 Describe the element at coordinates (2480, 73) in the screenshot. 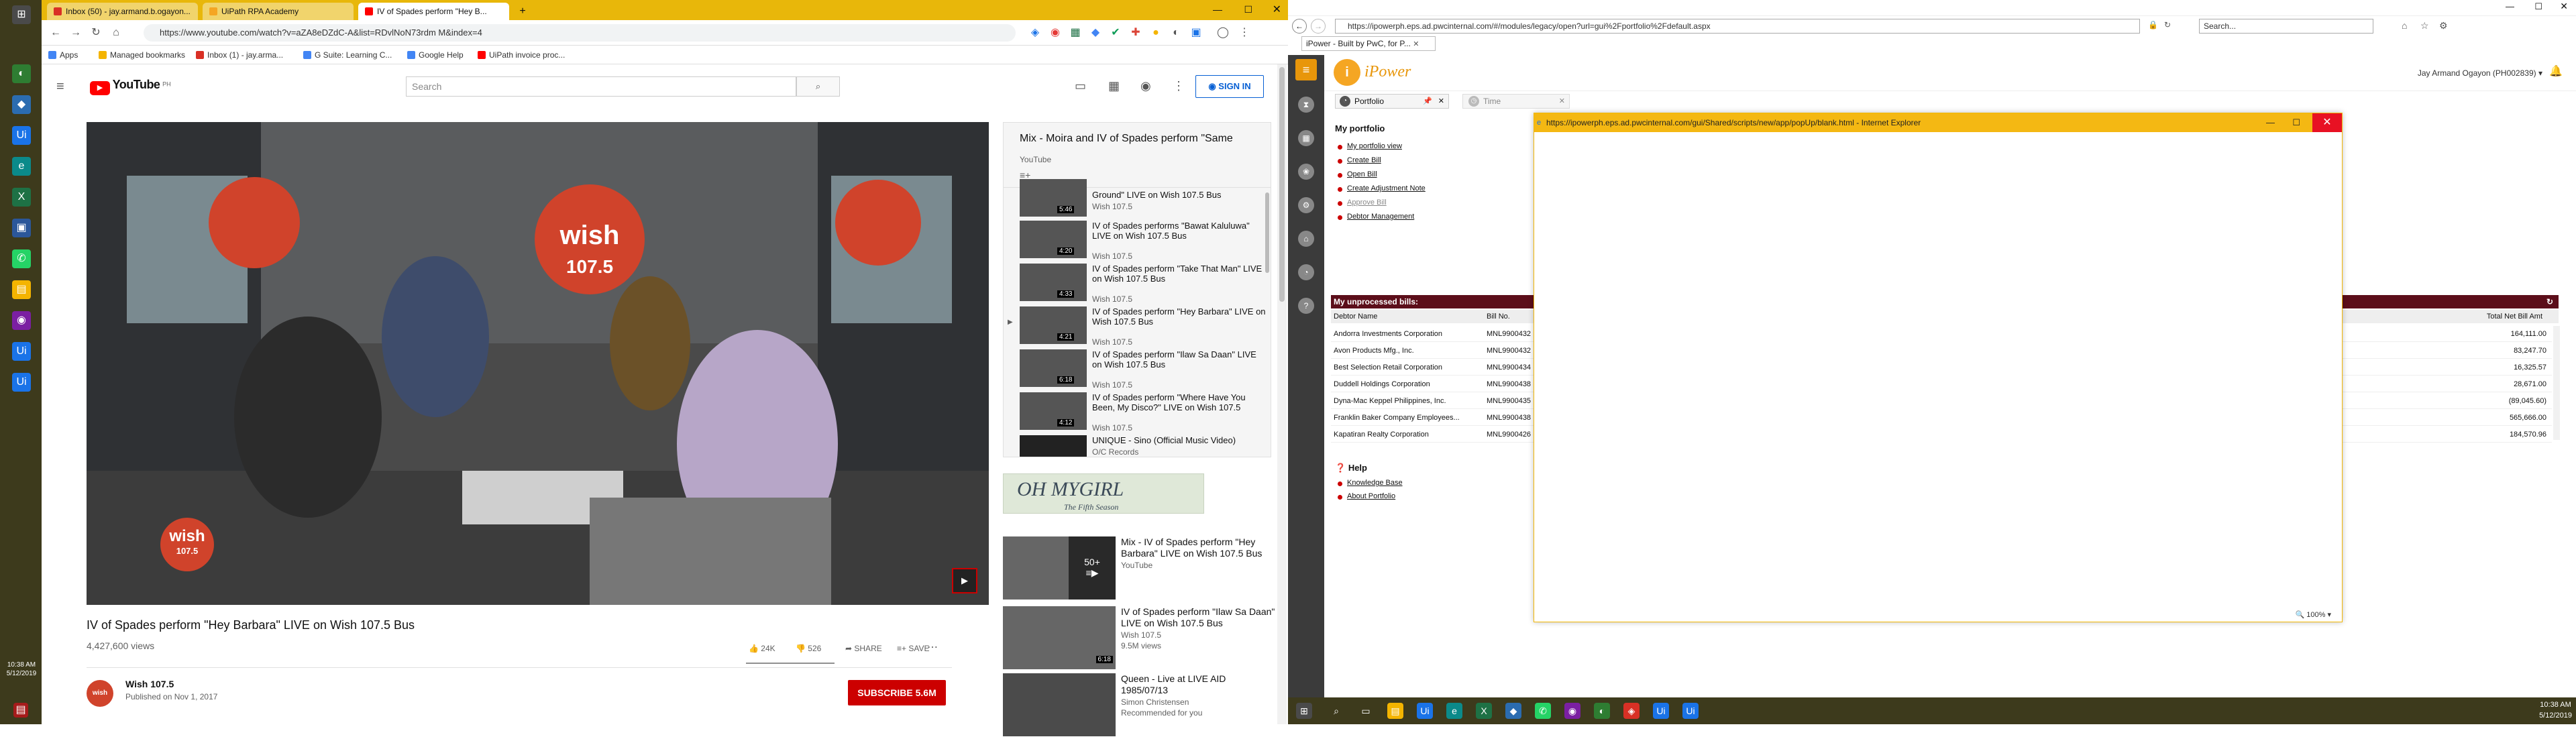

I see `user-menu: Jay Armand Ogayon (PH002839) ▾` at that location.